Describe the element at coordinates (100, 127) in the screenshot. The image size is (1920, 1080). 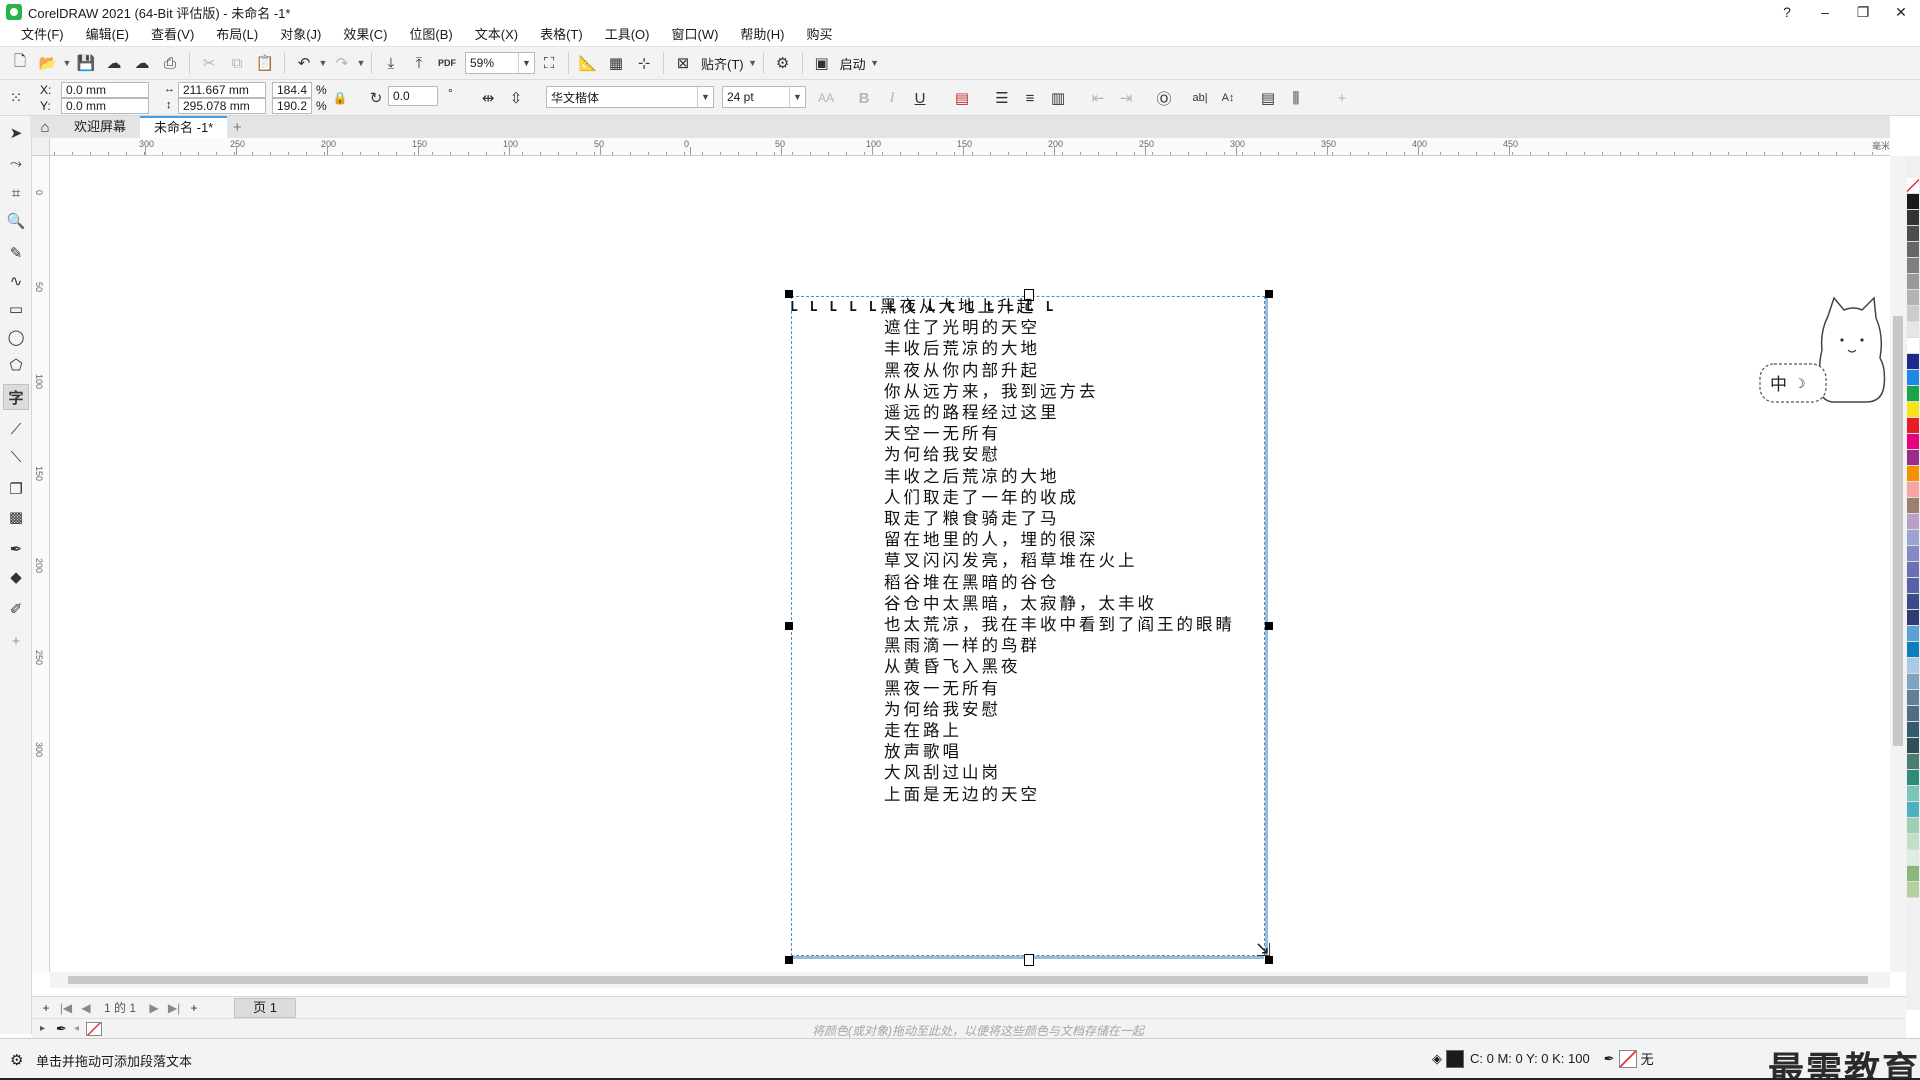
I see `tab-welcome-screen: 欢迎屏幕` at that location.